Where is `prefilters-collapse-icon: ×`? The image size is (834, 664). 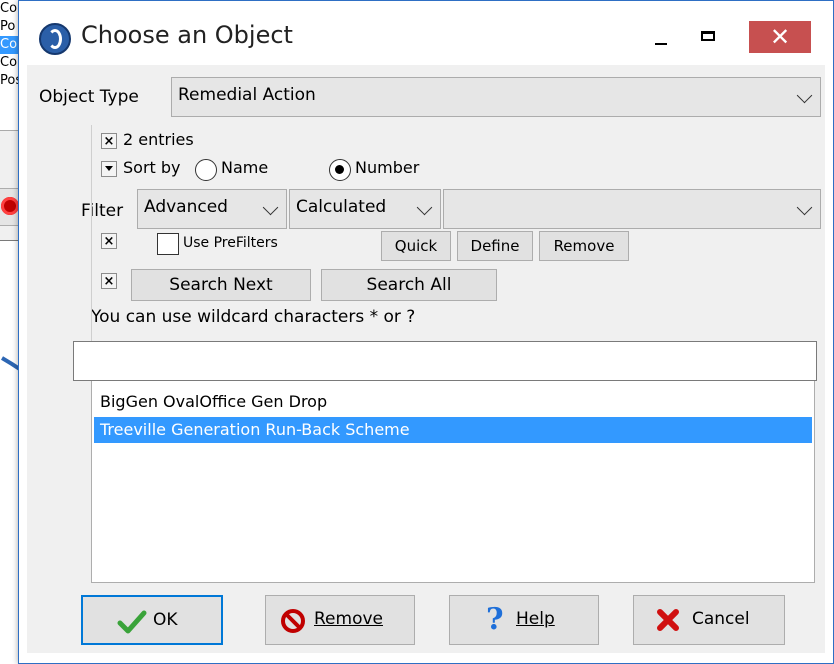 prefilters-collapse-icon: × is located at coordinates (109, 241).